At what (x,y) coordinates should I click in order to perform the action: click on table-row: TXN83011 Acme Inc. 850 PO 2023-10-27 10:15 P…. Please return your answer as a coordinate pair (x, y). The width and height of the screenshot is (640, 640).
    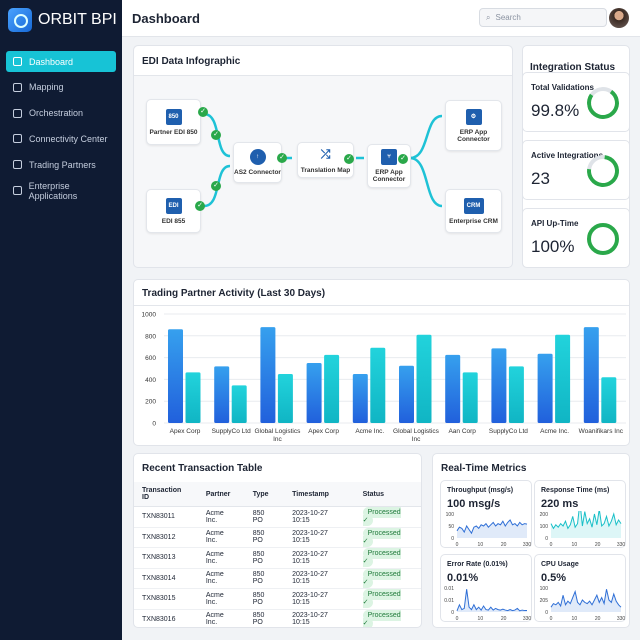
    Looking at the image, I should click on (277, 517).